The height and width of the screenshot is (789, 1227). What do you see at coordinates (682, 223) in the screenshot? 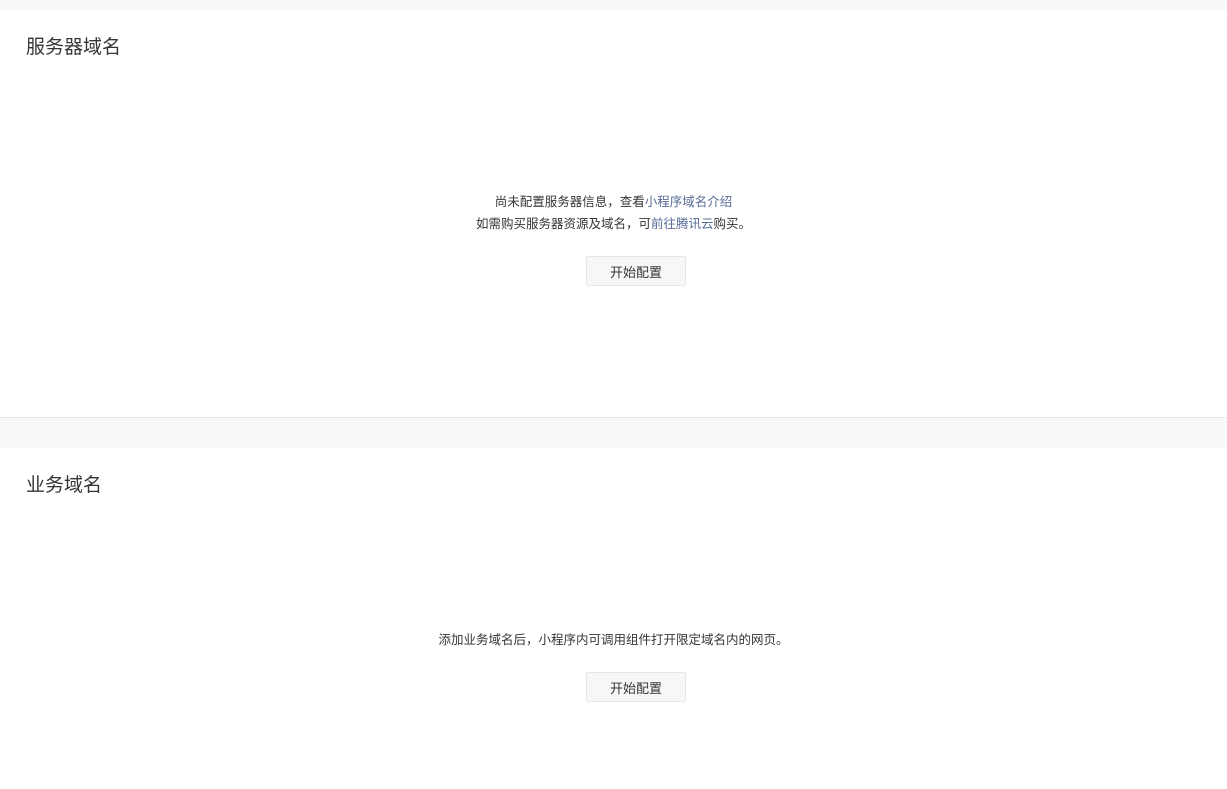
I see `tencent-cloud-link: 前往腾讯云` at bounding box center [682, 223].